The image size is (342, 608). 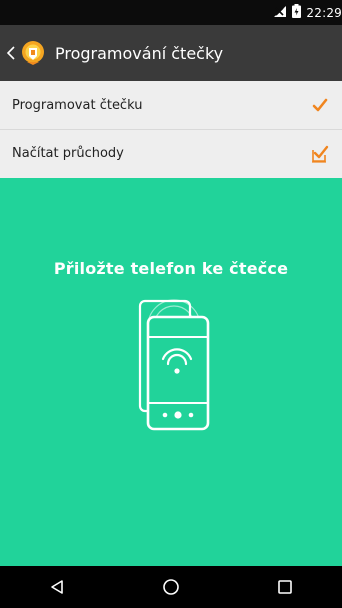 What do you see at coordinates (297, 12) in the screenshot?
I see `battery-icon` at bounding box center [297, 12].